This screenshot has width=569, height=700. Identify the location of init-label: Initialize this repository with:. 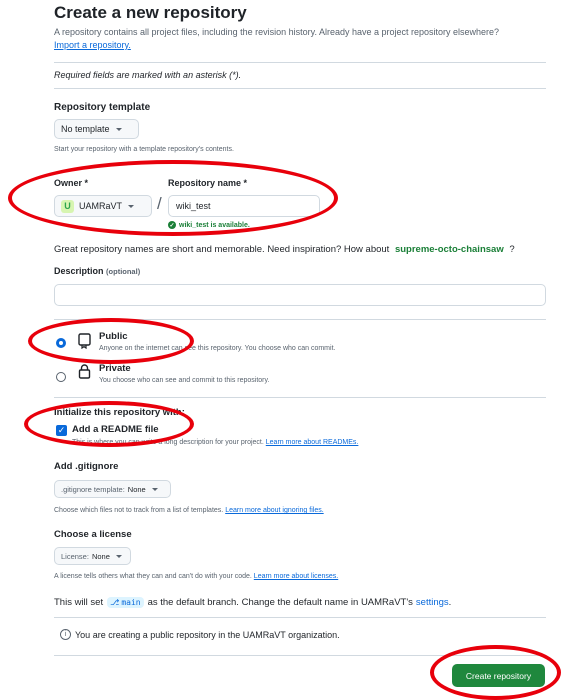
(119, 412).